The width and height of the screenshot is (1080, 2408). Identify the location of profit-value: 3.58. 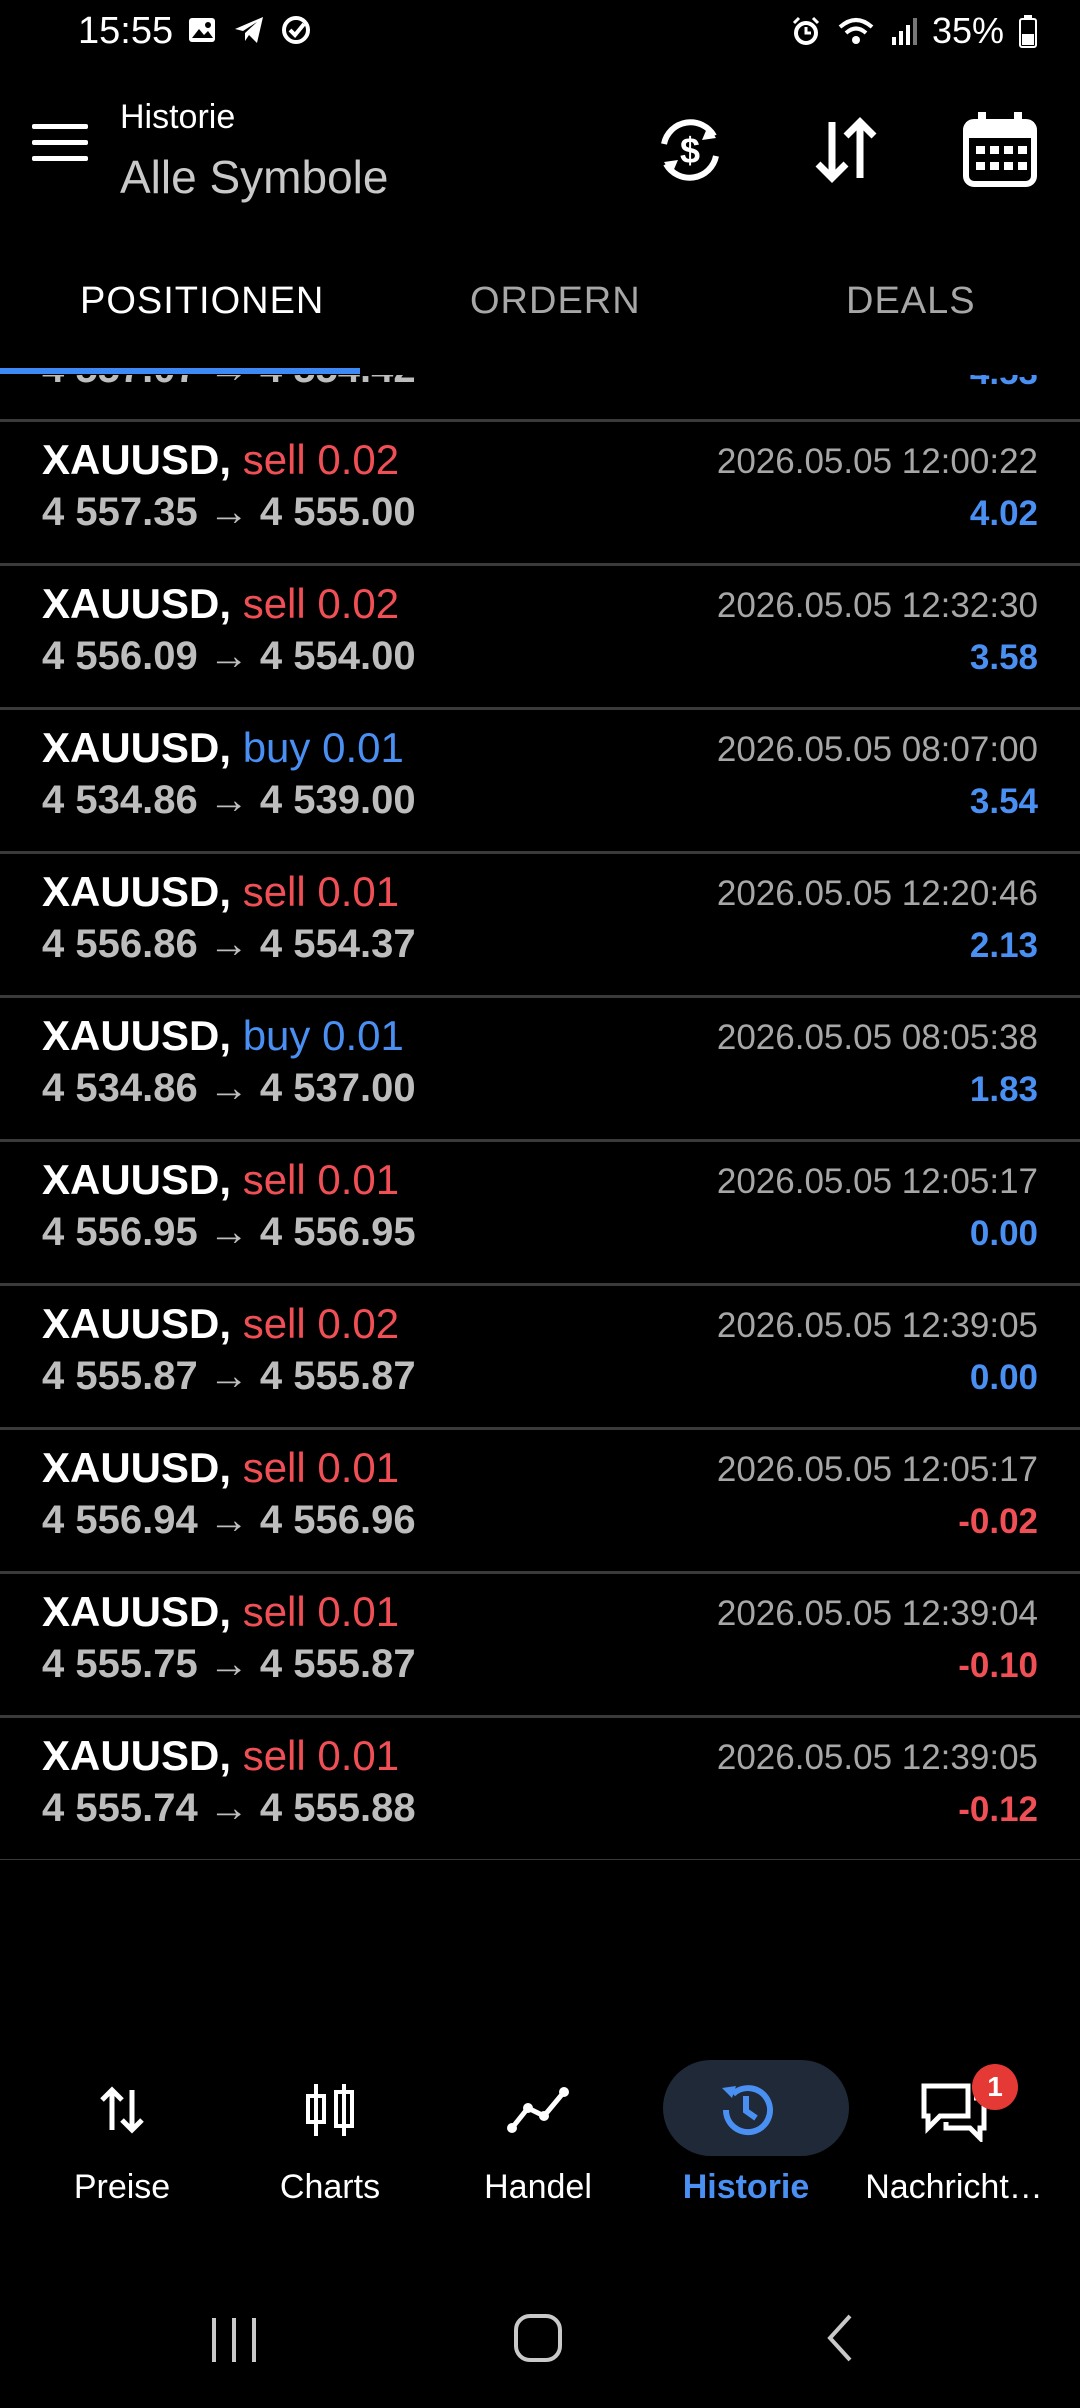
(1003, 657).